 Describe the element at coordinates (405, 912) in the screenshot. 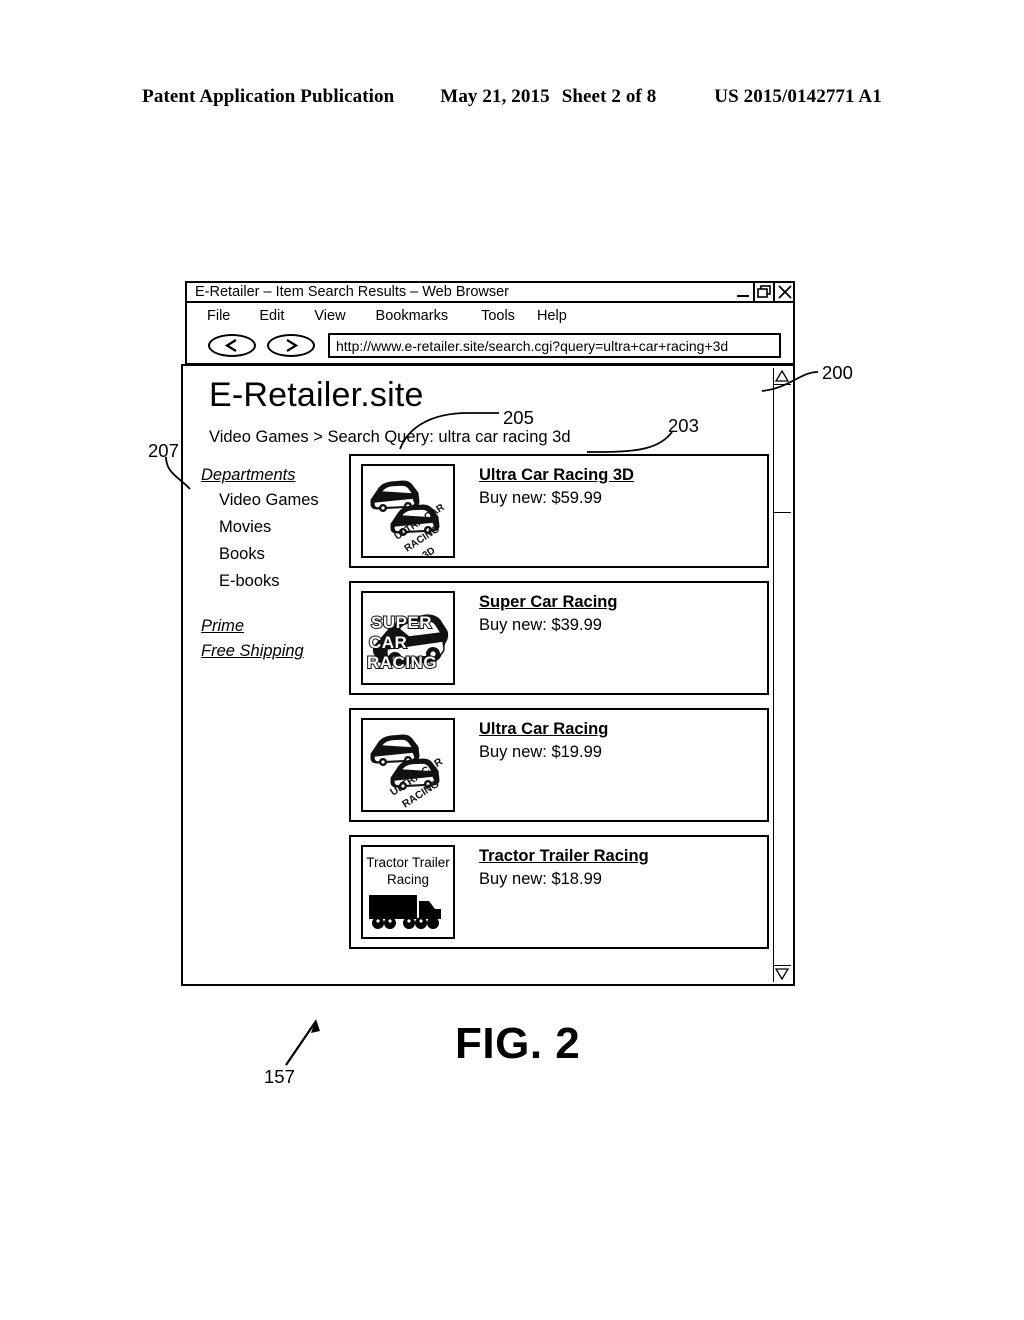

I see `truck-icon` at that location.